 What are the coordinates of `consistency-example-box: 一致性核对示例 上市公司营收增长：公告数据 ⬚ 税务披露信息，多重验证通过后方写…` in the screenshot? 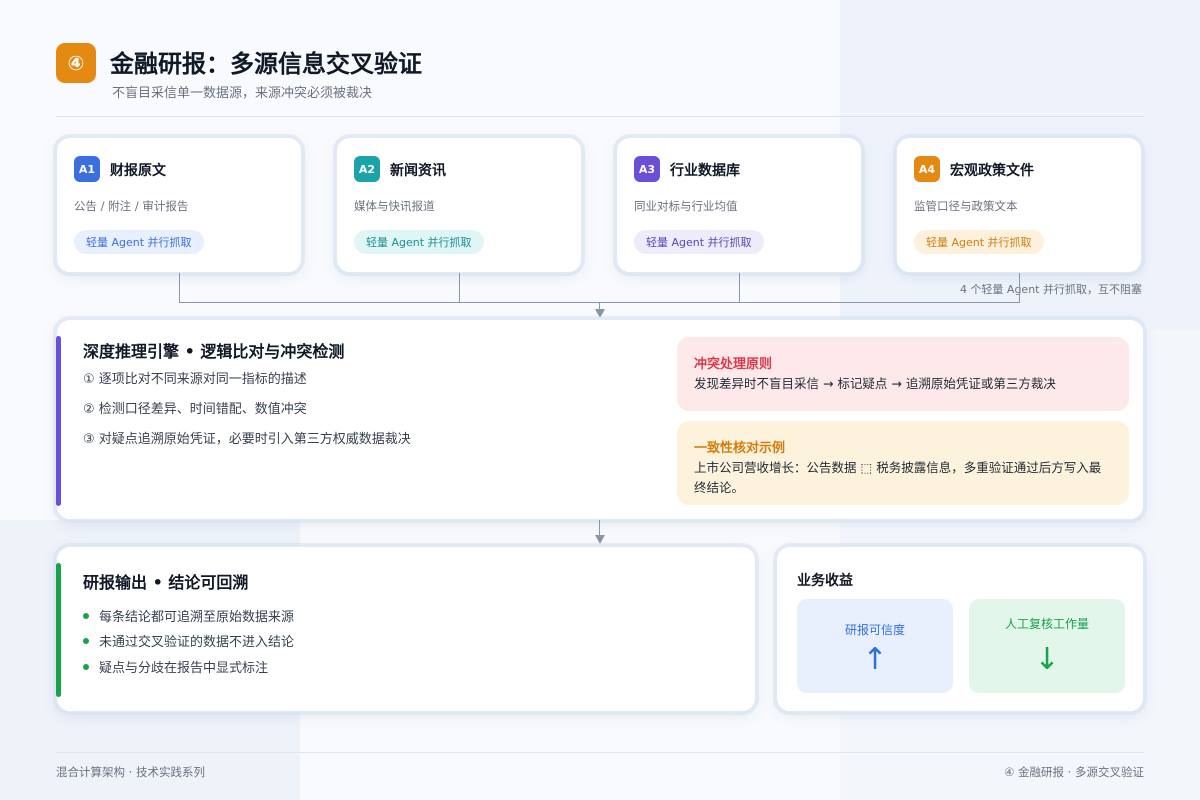 It's located at (903, 463).